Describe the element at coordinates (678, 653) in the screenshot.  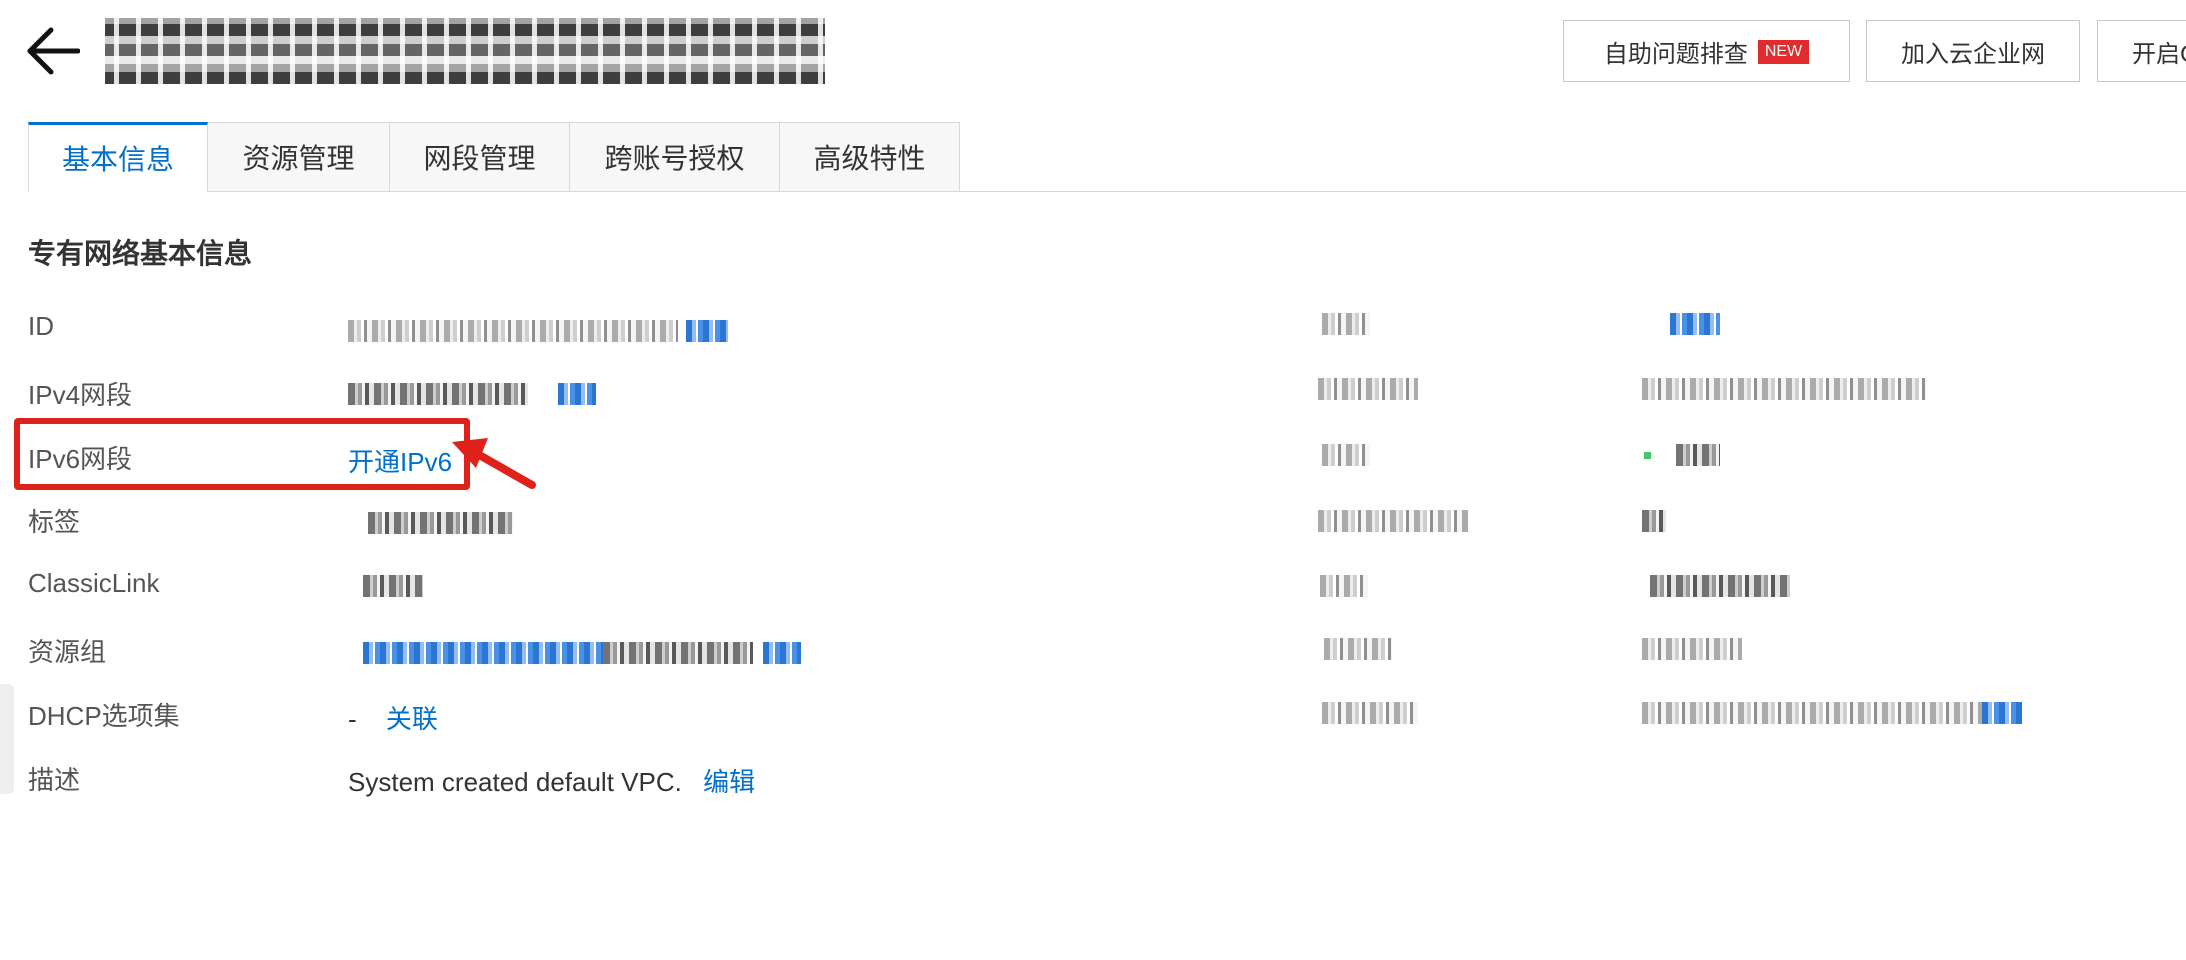
I see `resource-group-id-redacted` at that location.